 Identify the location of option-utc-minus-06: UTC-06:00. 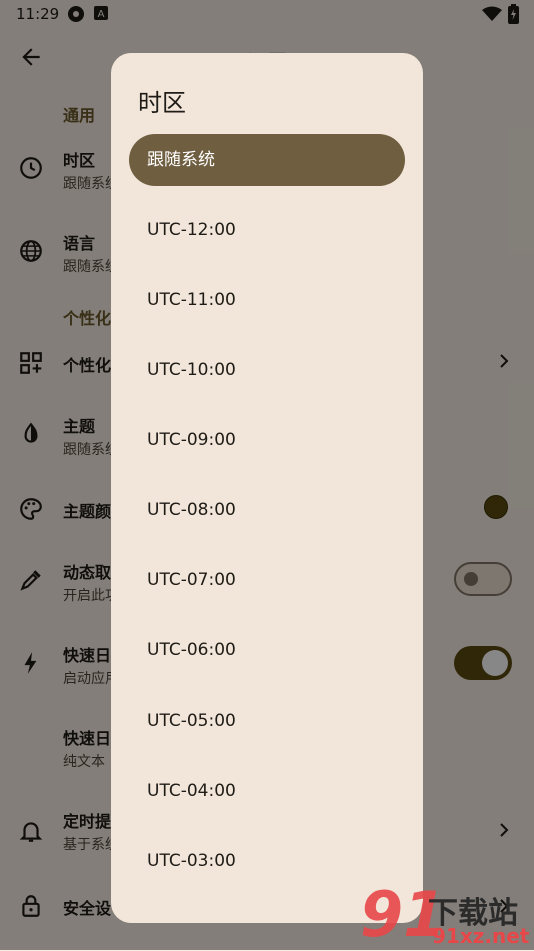
(267, 650).